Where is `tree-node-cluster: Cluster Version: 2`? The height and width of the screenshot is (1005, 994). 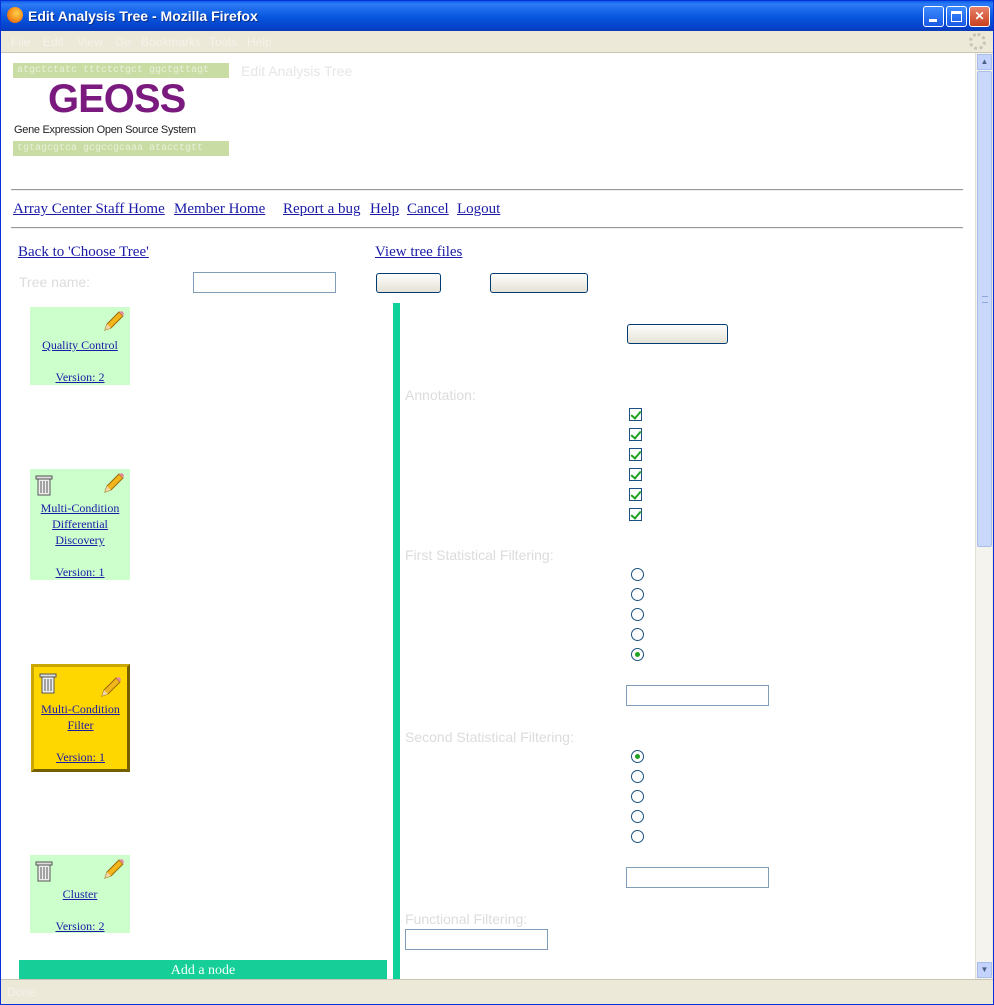 tree-node-cluster: Cluster Version: 2 is located at coordinates (80, 894).